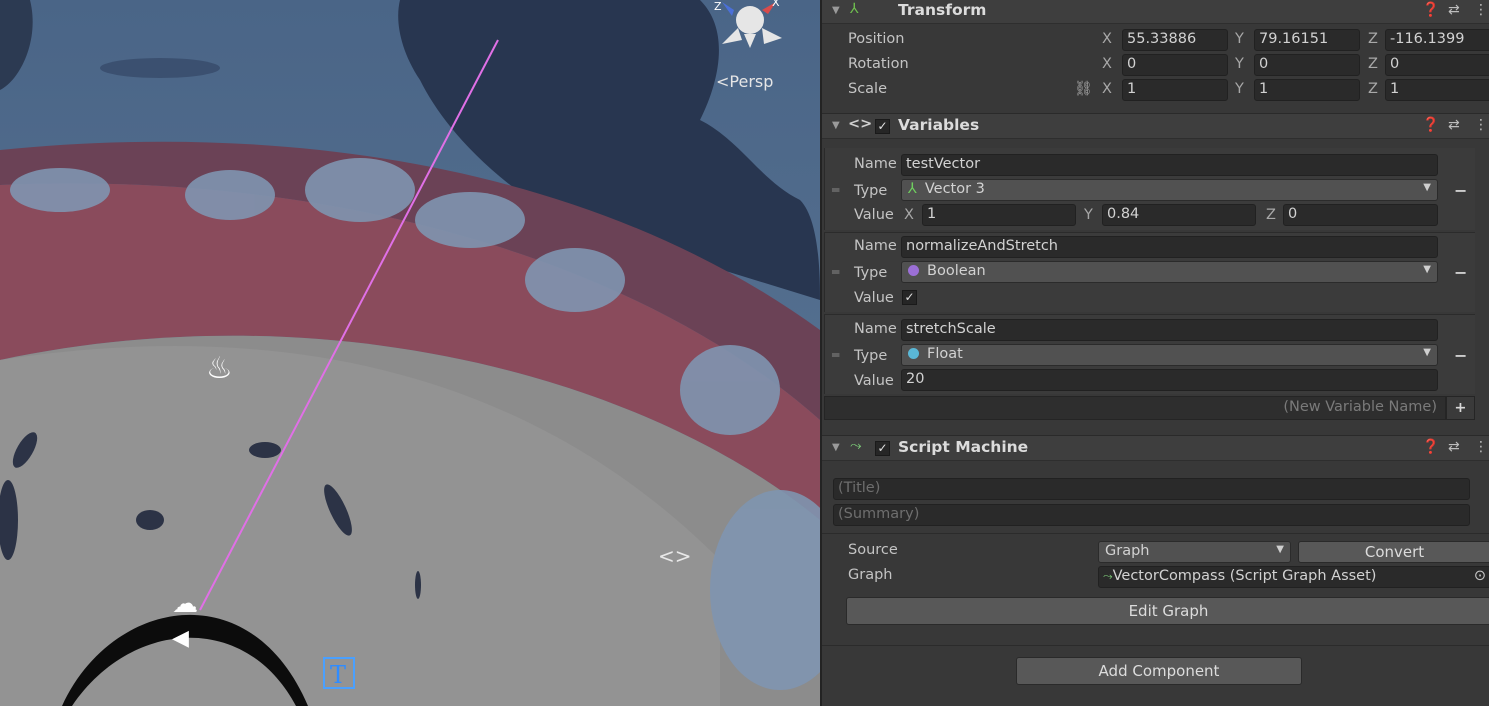 This screenshot has width=1489, height=706. What do you see at coordinates (1460, 408) in the screenshot?
I see `add-variable-button: +` at bounding box center [1460, 408].